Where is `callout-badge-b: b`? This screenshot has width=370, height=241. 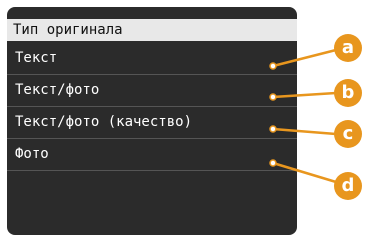 callout-badge-b: b is located at coordinates (348, 93).